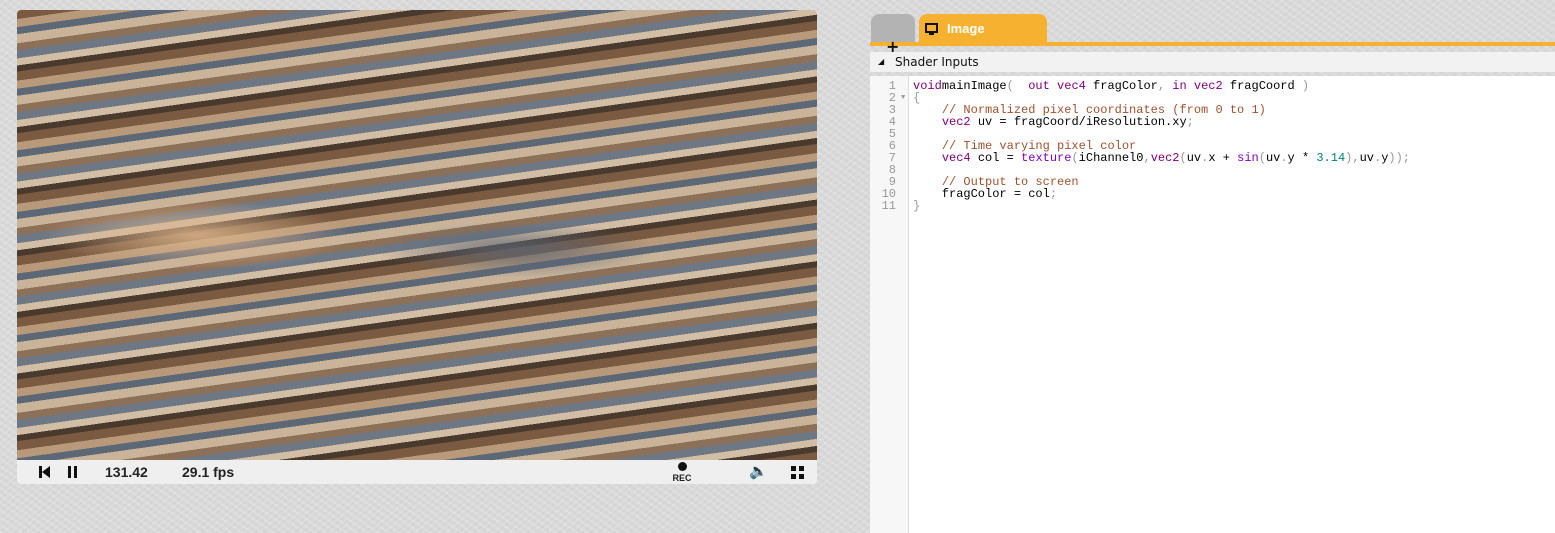  I want to click on tab-underline, so click(1212, 44).